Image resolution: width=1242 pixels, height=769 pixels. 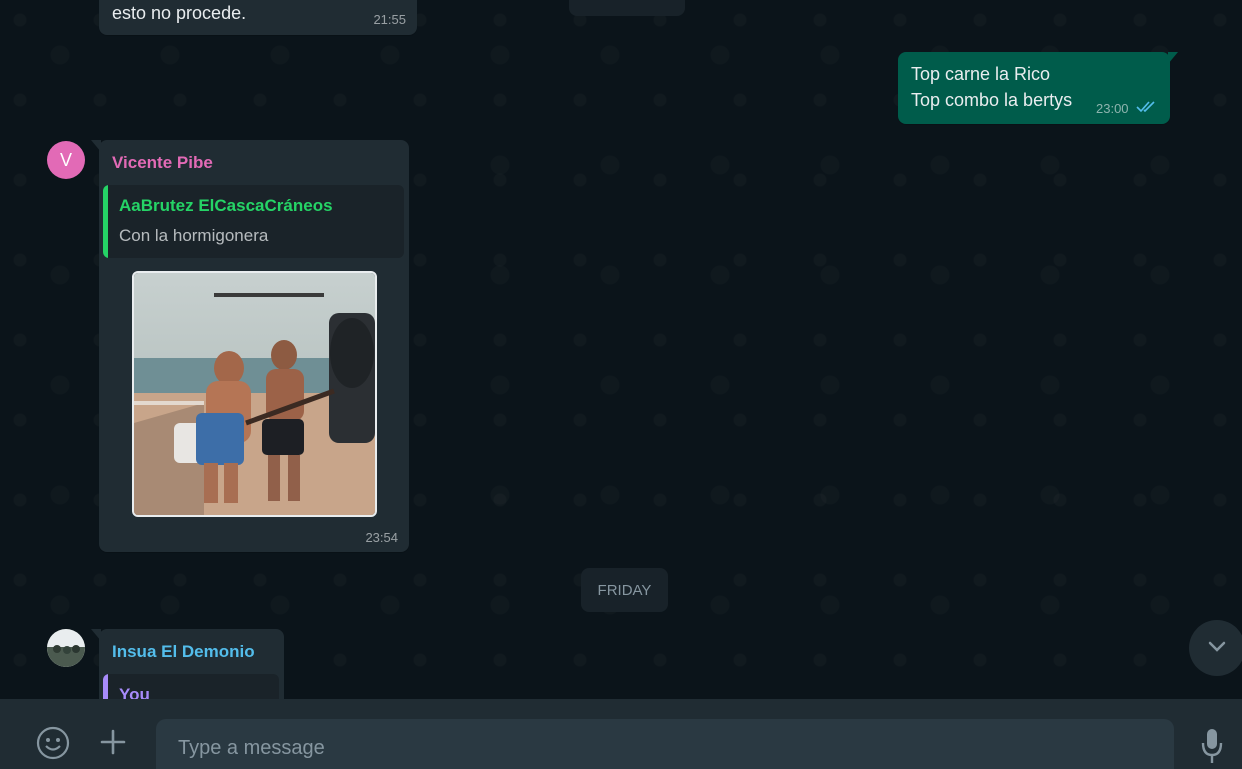 I want to click on message-input-box, so click(x=665, y=744).